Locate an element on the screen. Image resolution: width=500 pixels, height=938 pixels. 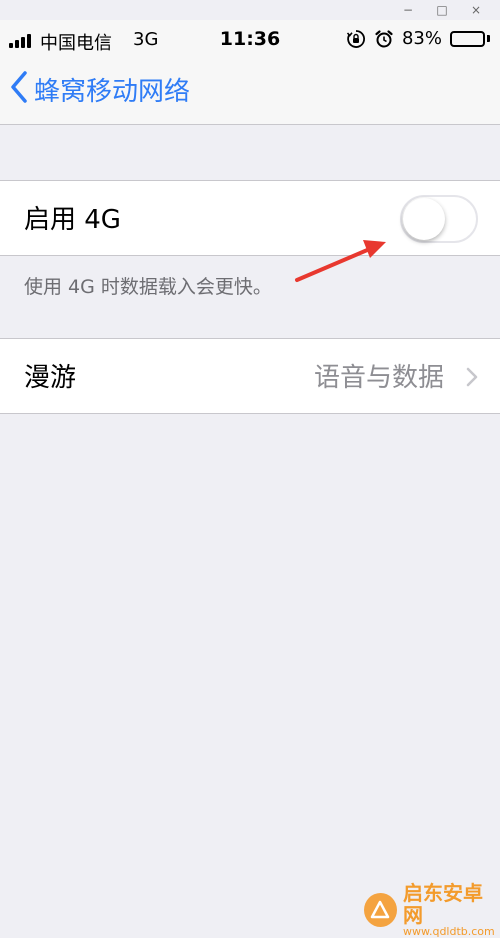
window-controls: − □ × is located at coordinates (451, 10).